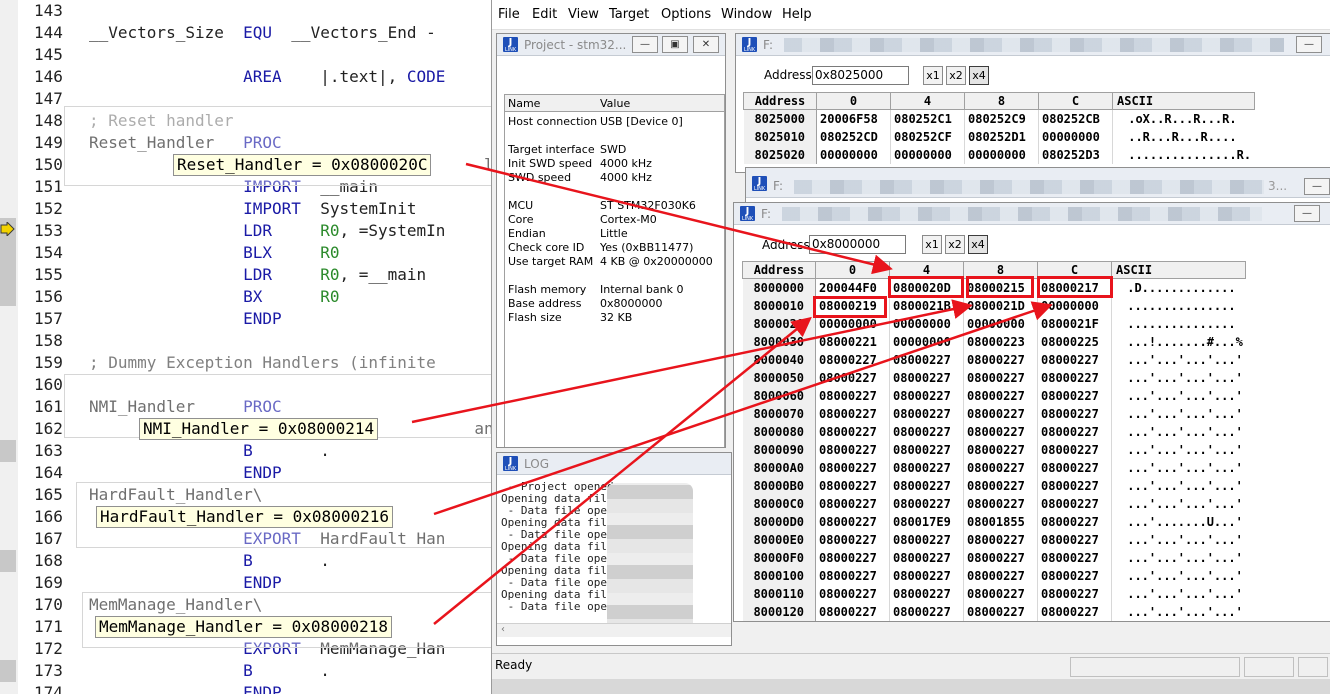 Image resolution: width=1330 pixels, height=694 pixels. What do you see at coordinates (779, 270) in the screenshot?
I see `column-header: Address` at bounding box center [779, 270].